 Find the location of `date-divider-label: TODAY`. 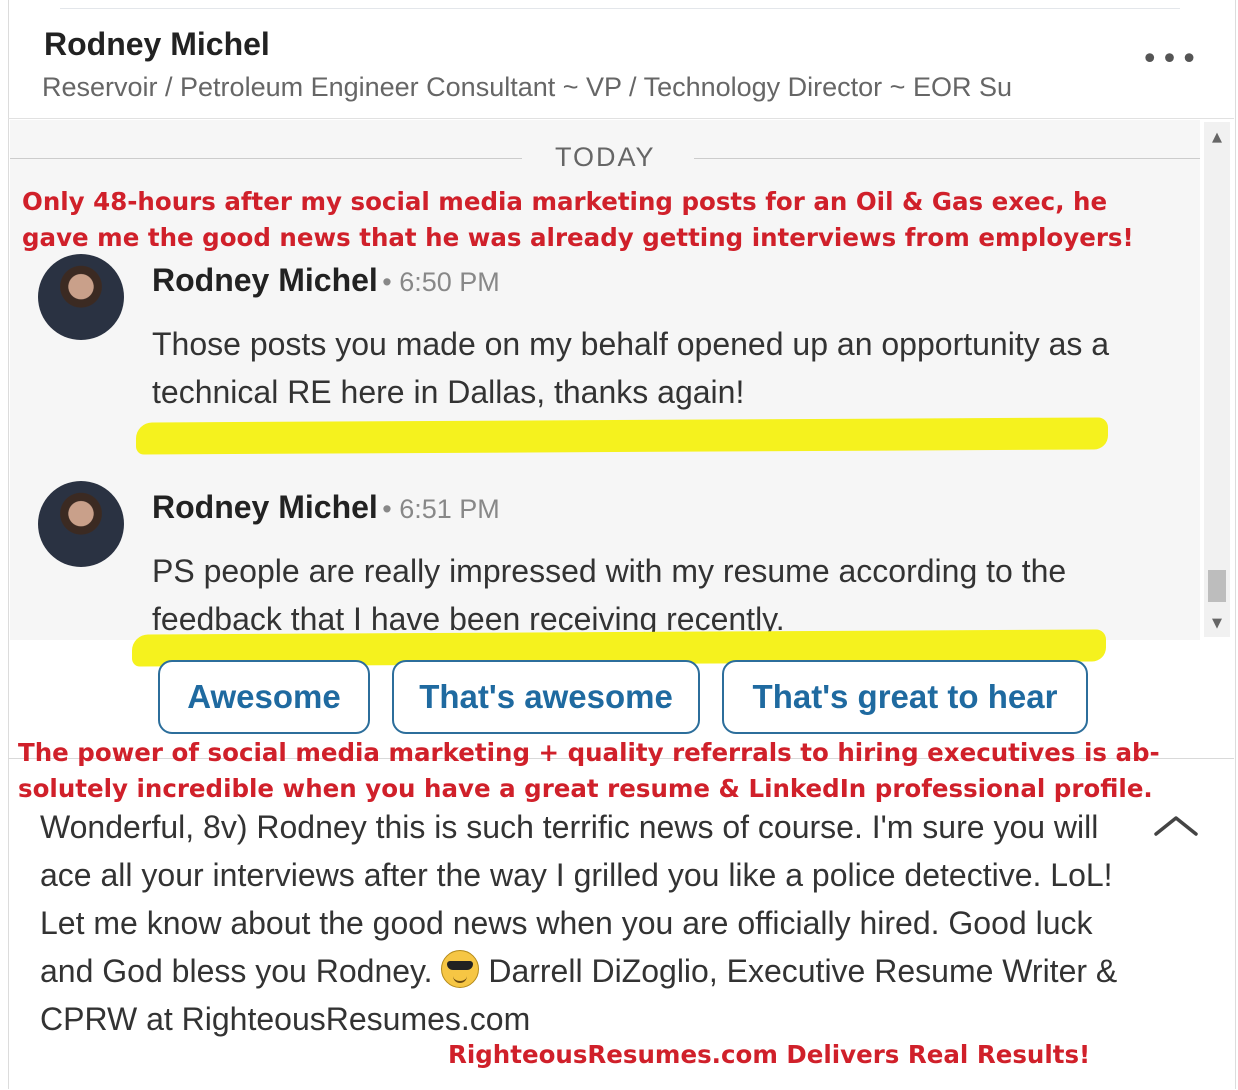

date-divider-label: TODAY is located at coordinates (605, 157).